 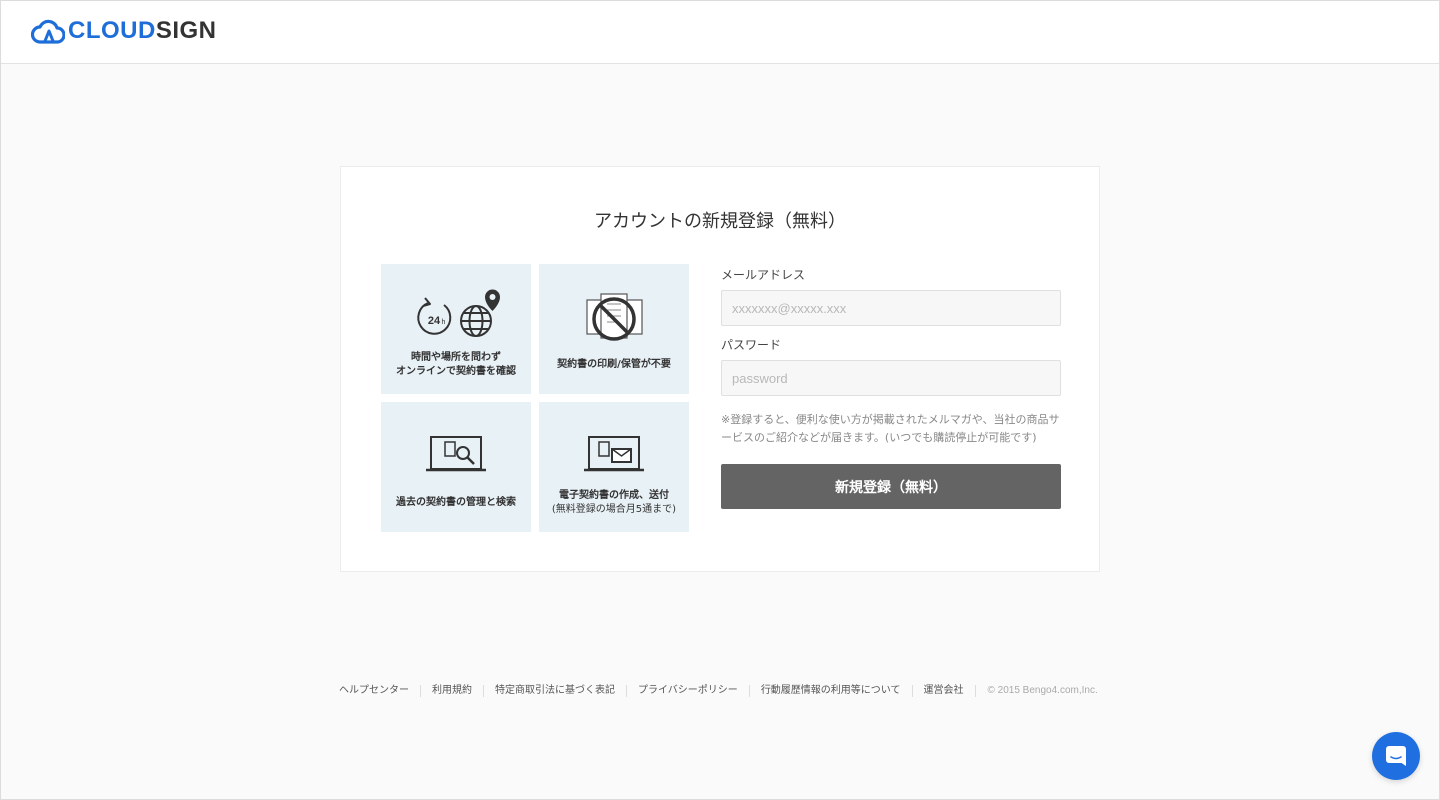 I want to click on svg-text: 24, so click(x=434, y=321).